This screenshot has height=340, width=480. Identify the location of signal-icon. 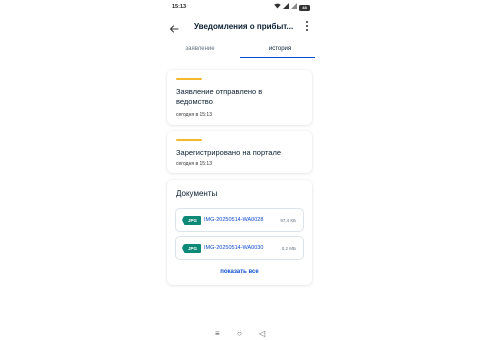
(286, 7).